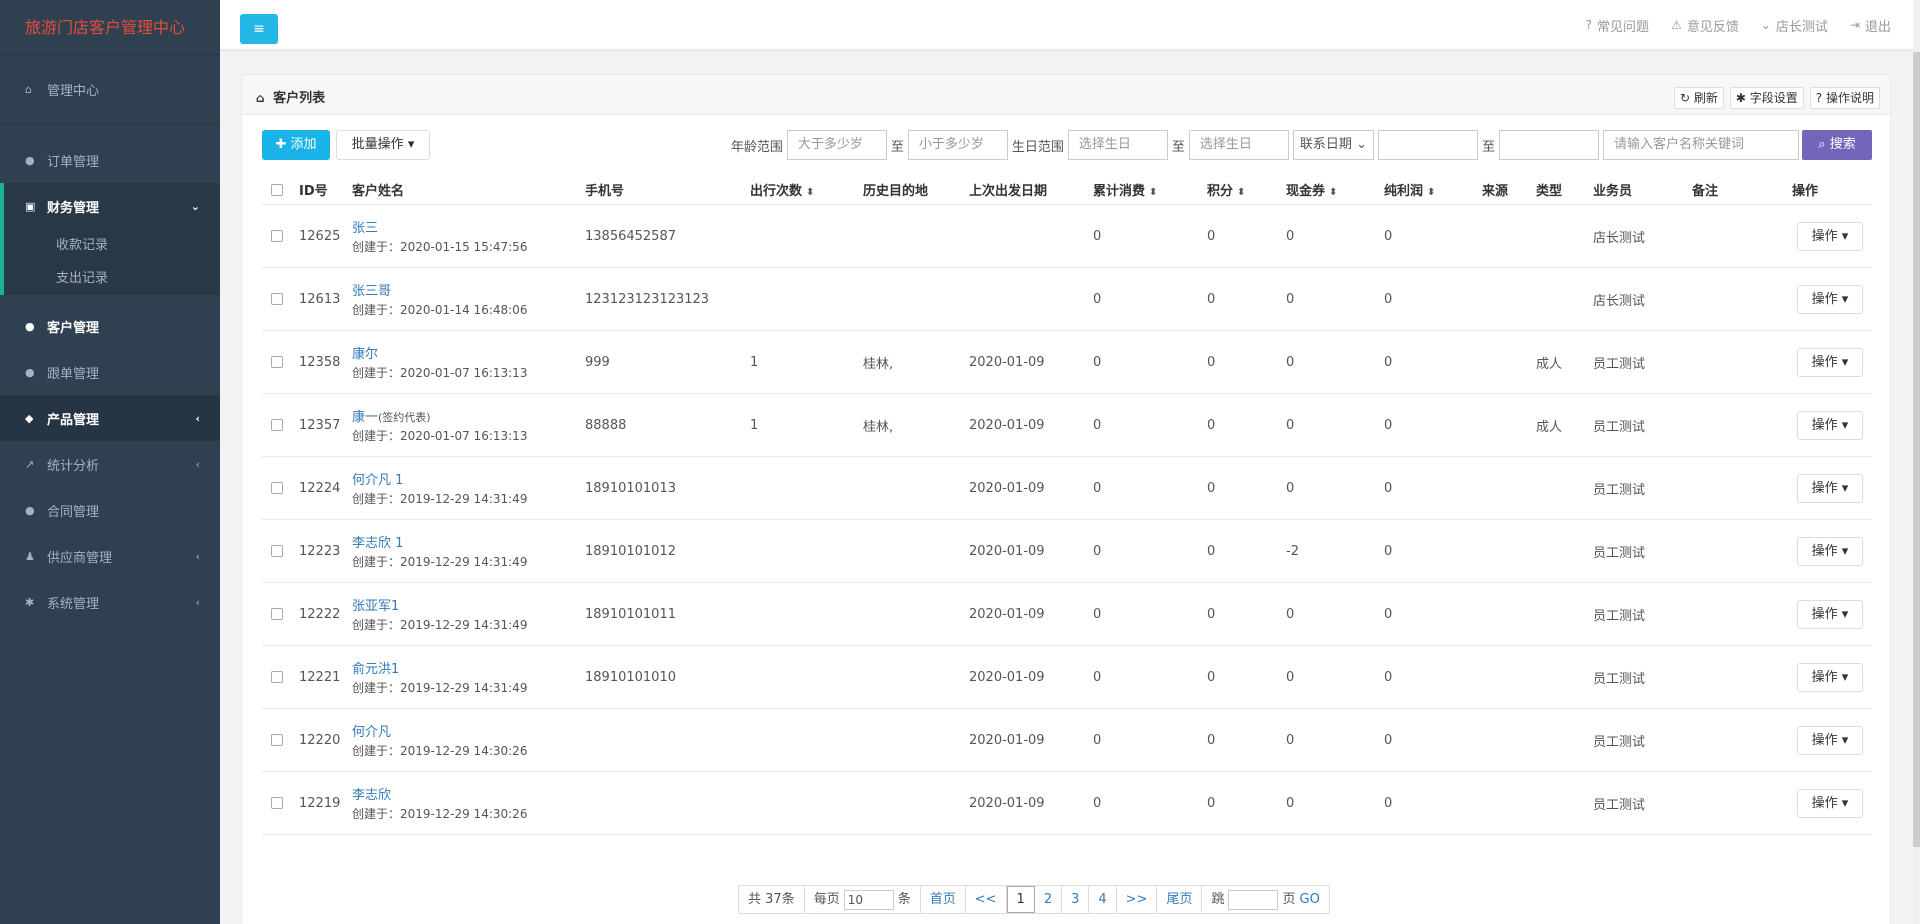 Image resolution: width=1920 pixels, height=924 pixels. Describe the element at coordinates (259, 29) in the screenshot. I see `menu-toggle-button: ≡` at that location.